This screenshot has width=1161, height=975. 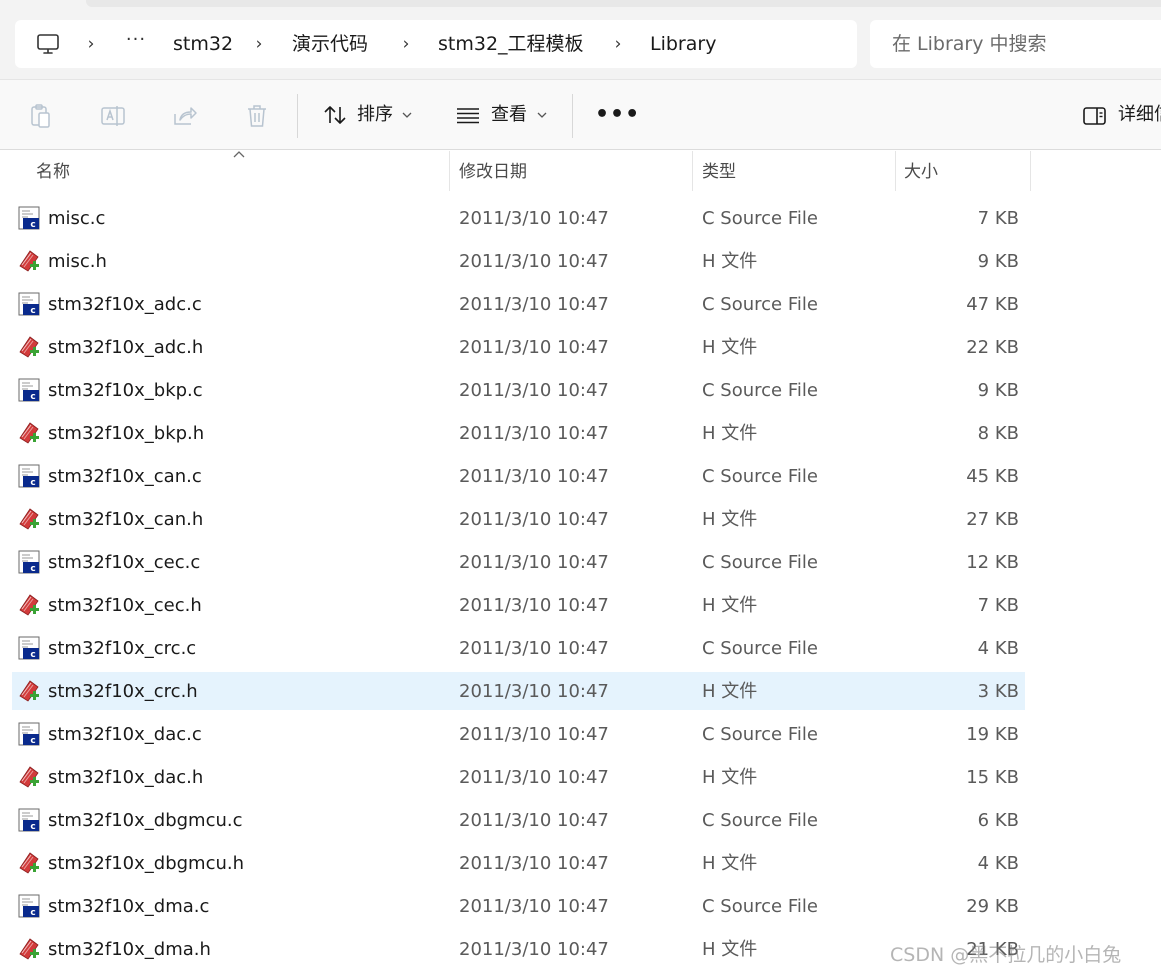 I want to click on file-row: stm32f10x_bkp.h 2011/3/10 10:47 H 文件 8 KB, so click(x=580, y=433).